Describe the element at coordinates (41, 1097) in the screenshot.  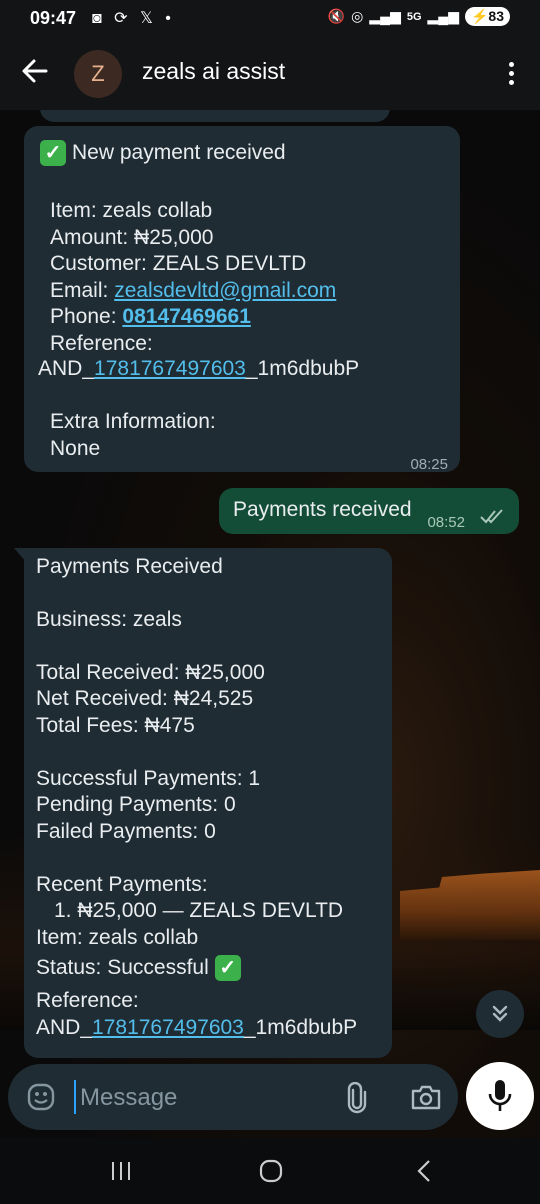
I see `sticker-emoji-icon` at that location.